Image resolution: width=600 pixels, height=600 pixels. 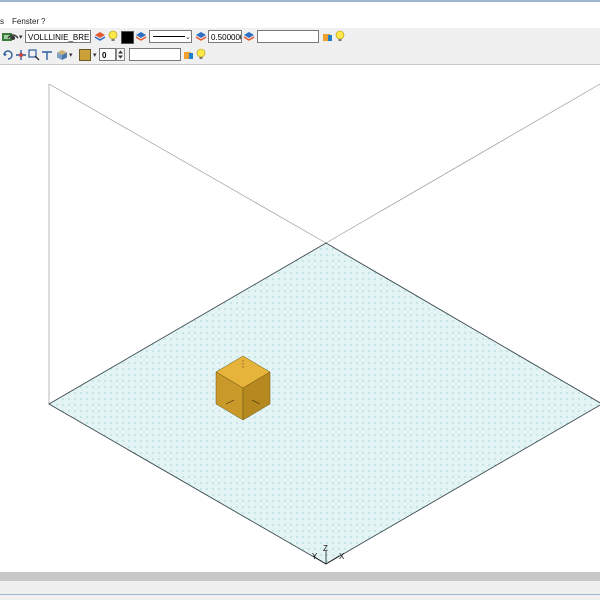 I want to click on counter-spinner, so click(x=120, y=54).